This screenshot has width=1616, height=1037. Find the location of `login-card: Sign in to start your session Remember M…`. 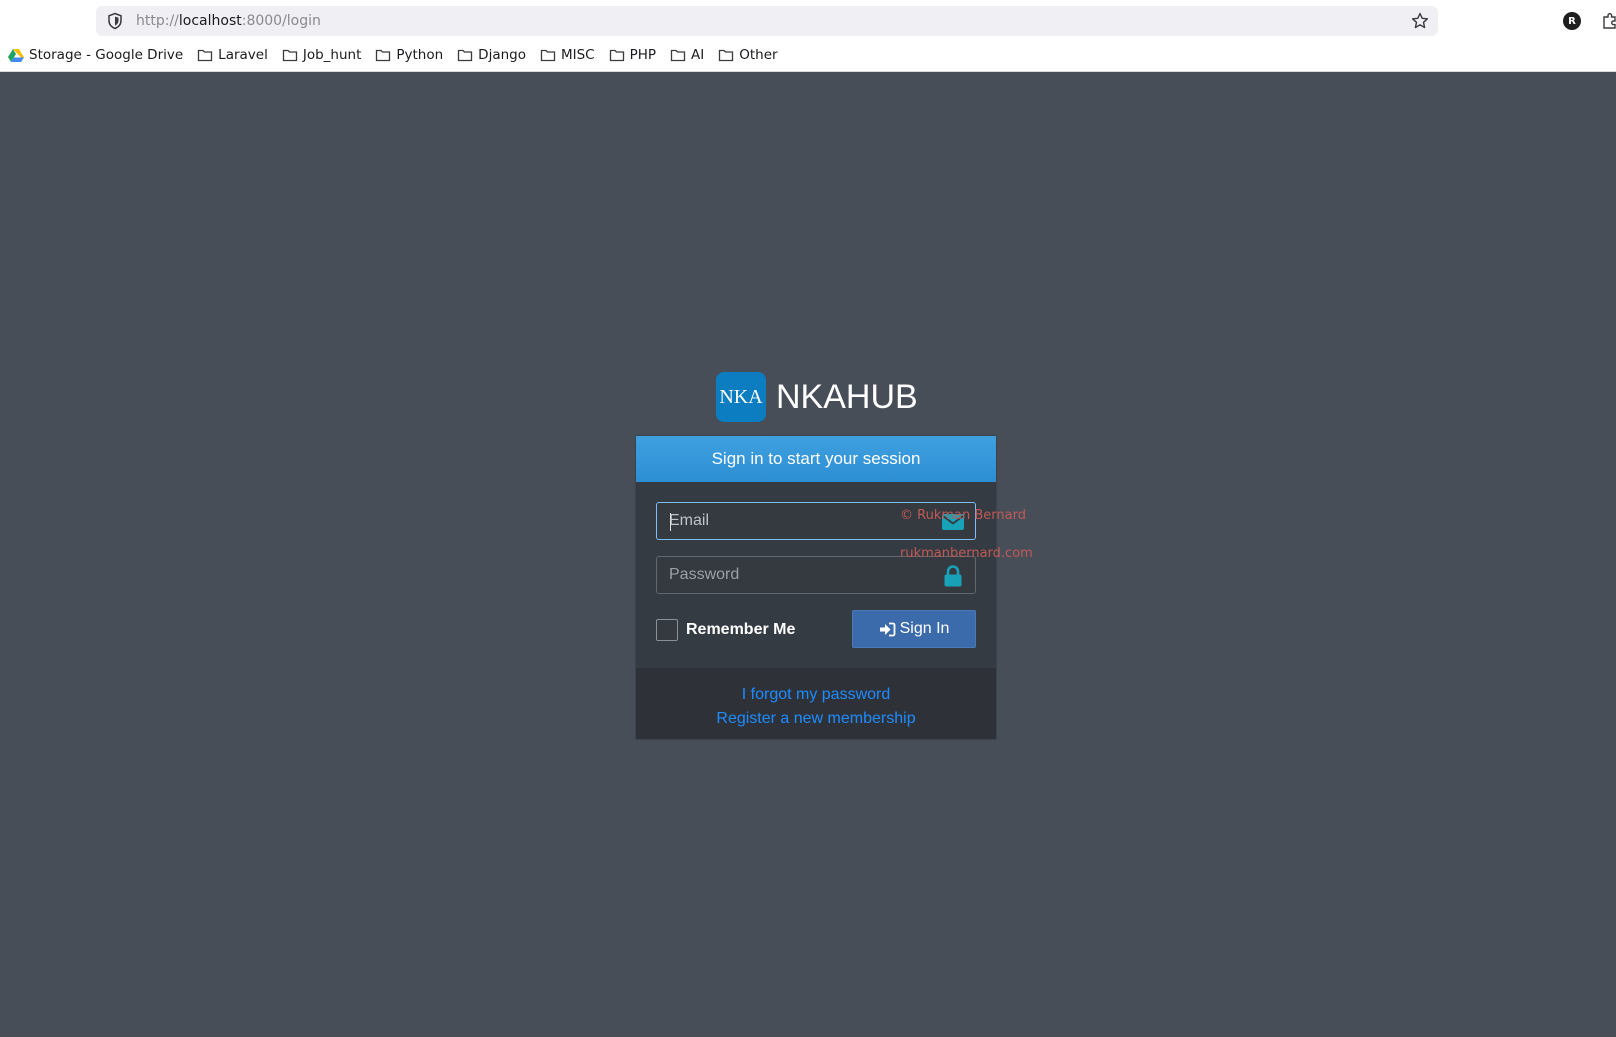

login-card: Sign in to start your session Remember M… is located at coordinates (816, 587).